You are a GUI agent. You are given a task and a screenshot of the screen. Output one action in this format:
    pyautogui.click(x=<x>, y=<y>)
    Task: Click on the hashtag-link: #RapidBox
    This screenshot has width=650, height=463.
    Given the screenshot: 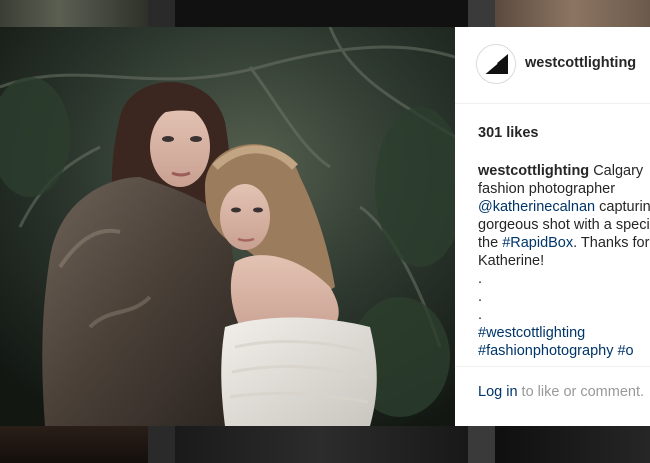 What is the action you would take?
    pyautogui.click(x=537, y=243)
    